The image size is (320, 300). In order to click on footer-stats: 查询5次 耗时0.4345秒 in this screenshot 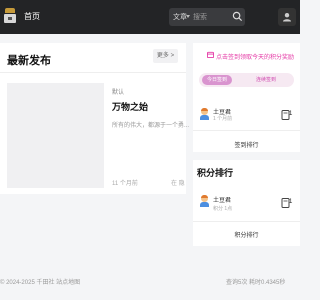, I will do `click(256, 283)`.